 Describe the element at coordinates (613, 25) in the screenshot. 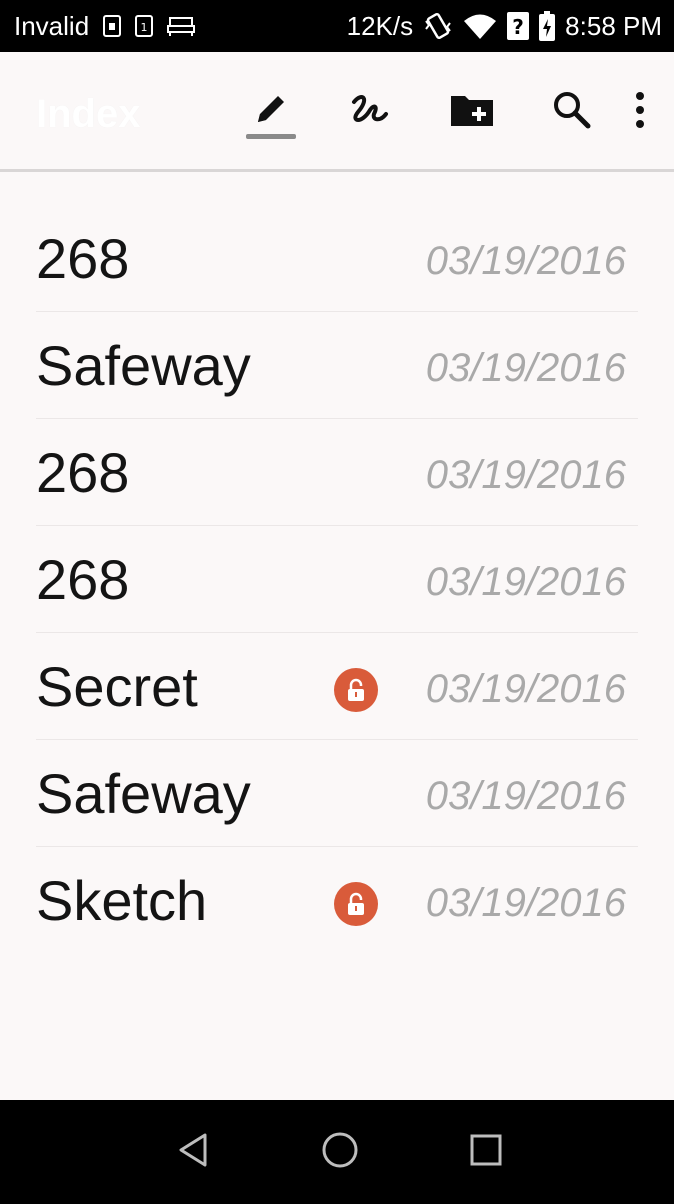

I see `clock: 8:58 PM` at that location.